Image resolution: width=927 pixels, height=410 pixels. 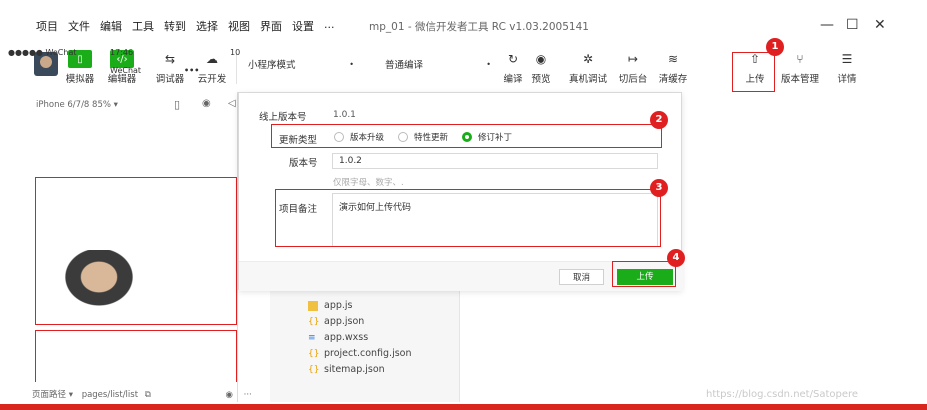 What do you see at coordinates (360, 354) in the screenshot?
I see `file-item-project-config: {} project.config.json` at bounding box center [360, 354].